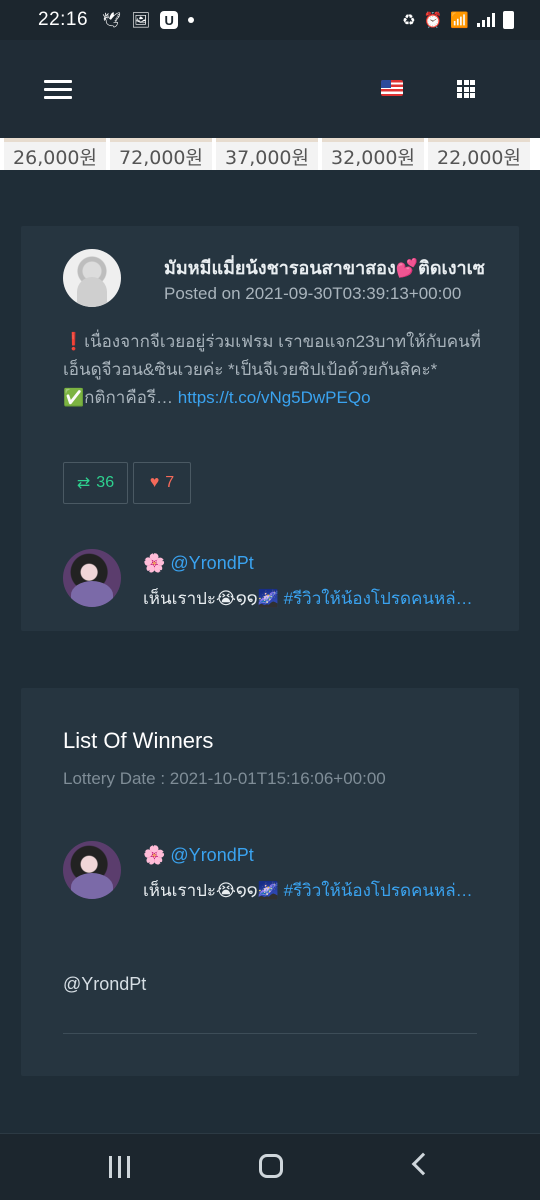 The height and width of the screenshot is (1200, 540). What do you see at coordinates (224, 778) in the screenshot?
I see `lottery-date: Lottery Date : 2021-10-01T15:16:06+00:00` at bounding box center [224, 778].